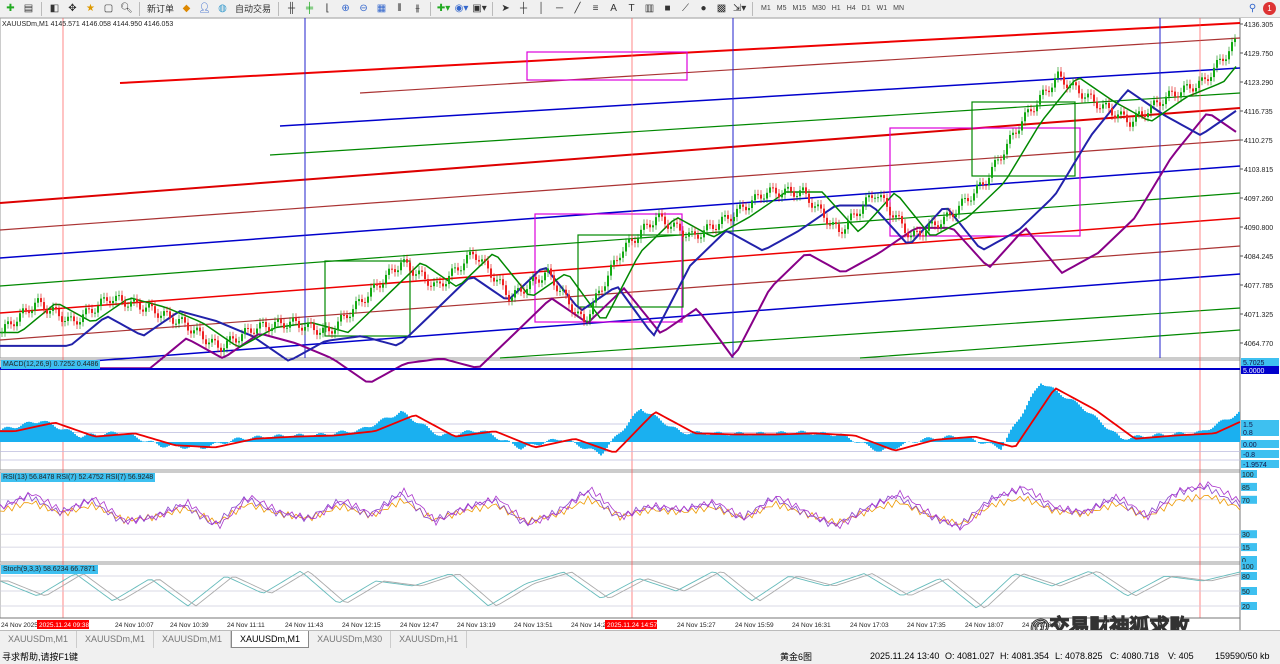  Describe the element at coordinates (620, 589) in the screenshot. I see `stoch-line` at that location.